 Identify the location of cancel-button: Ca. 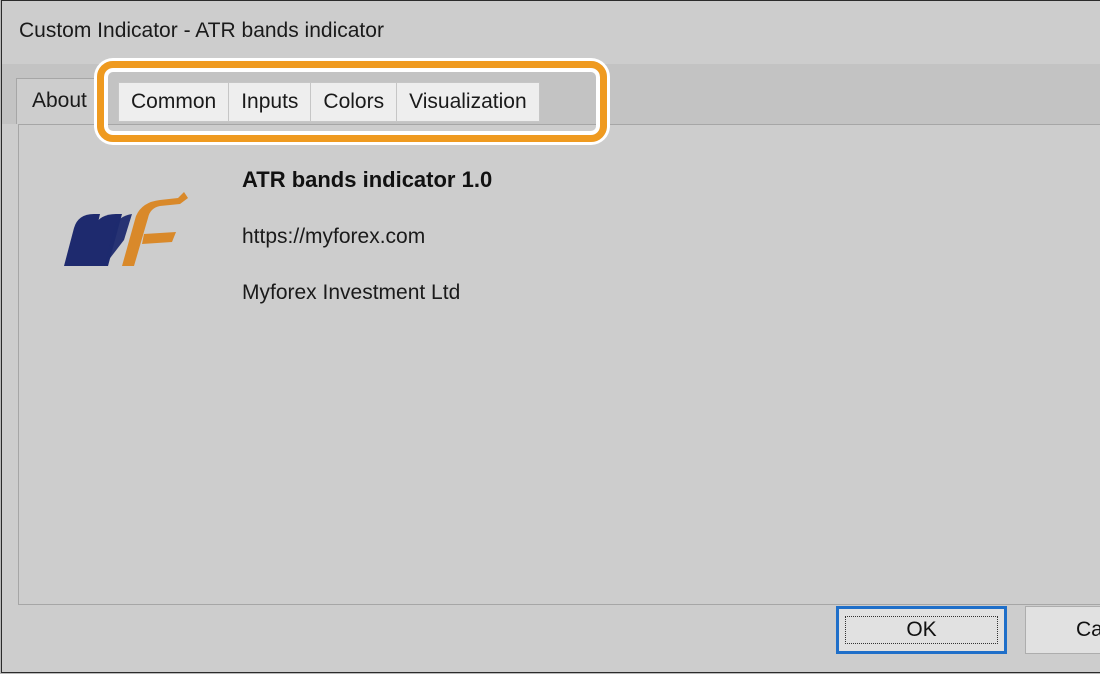
(1062, 630).